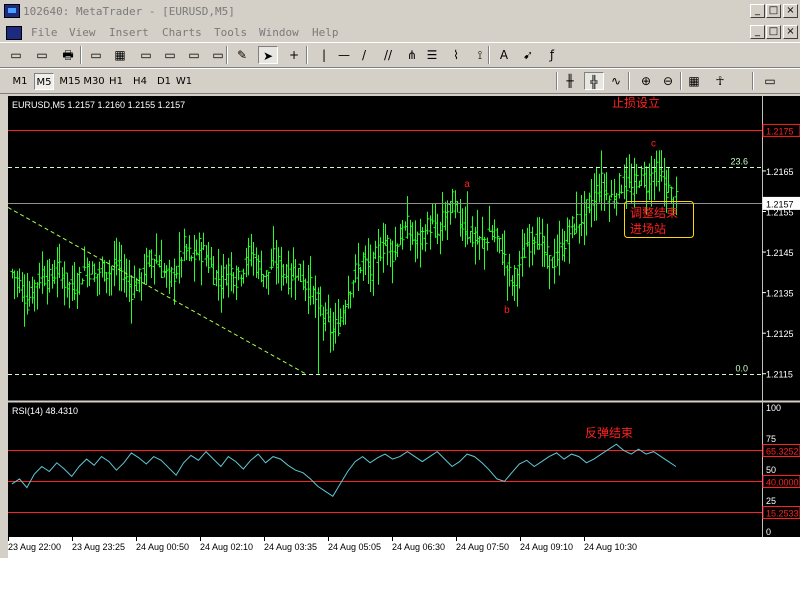 The image size is (800, 600). Describe the element at coordinates (653, 144) in the screenshot. I see `wave-label-c: c` at that location.